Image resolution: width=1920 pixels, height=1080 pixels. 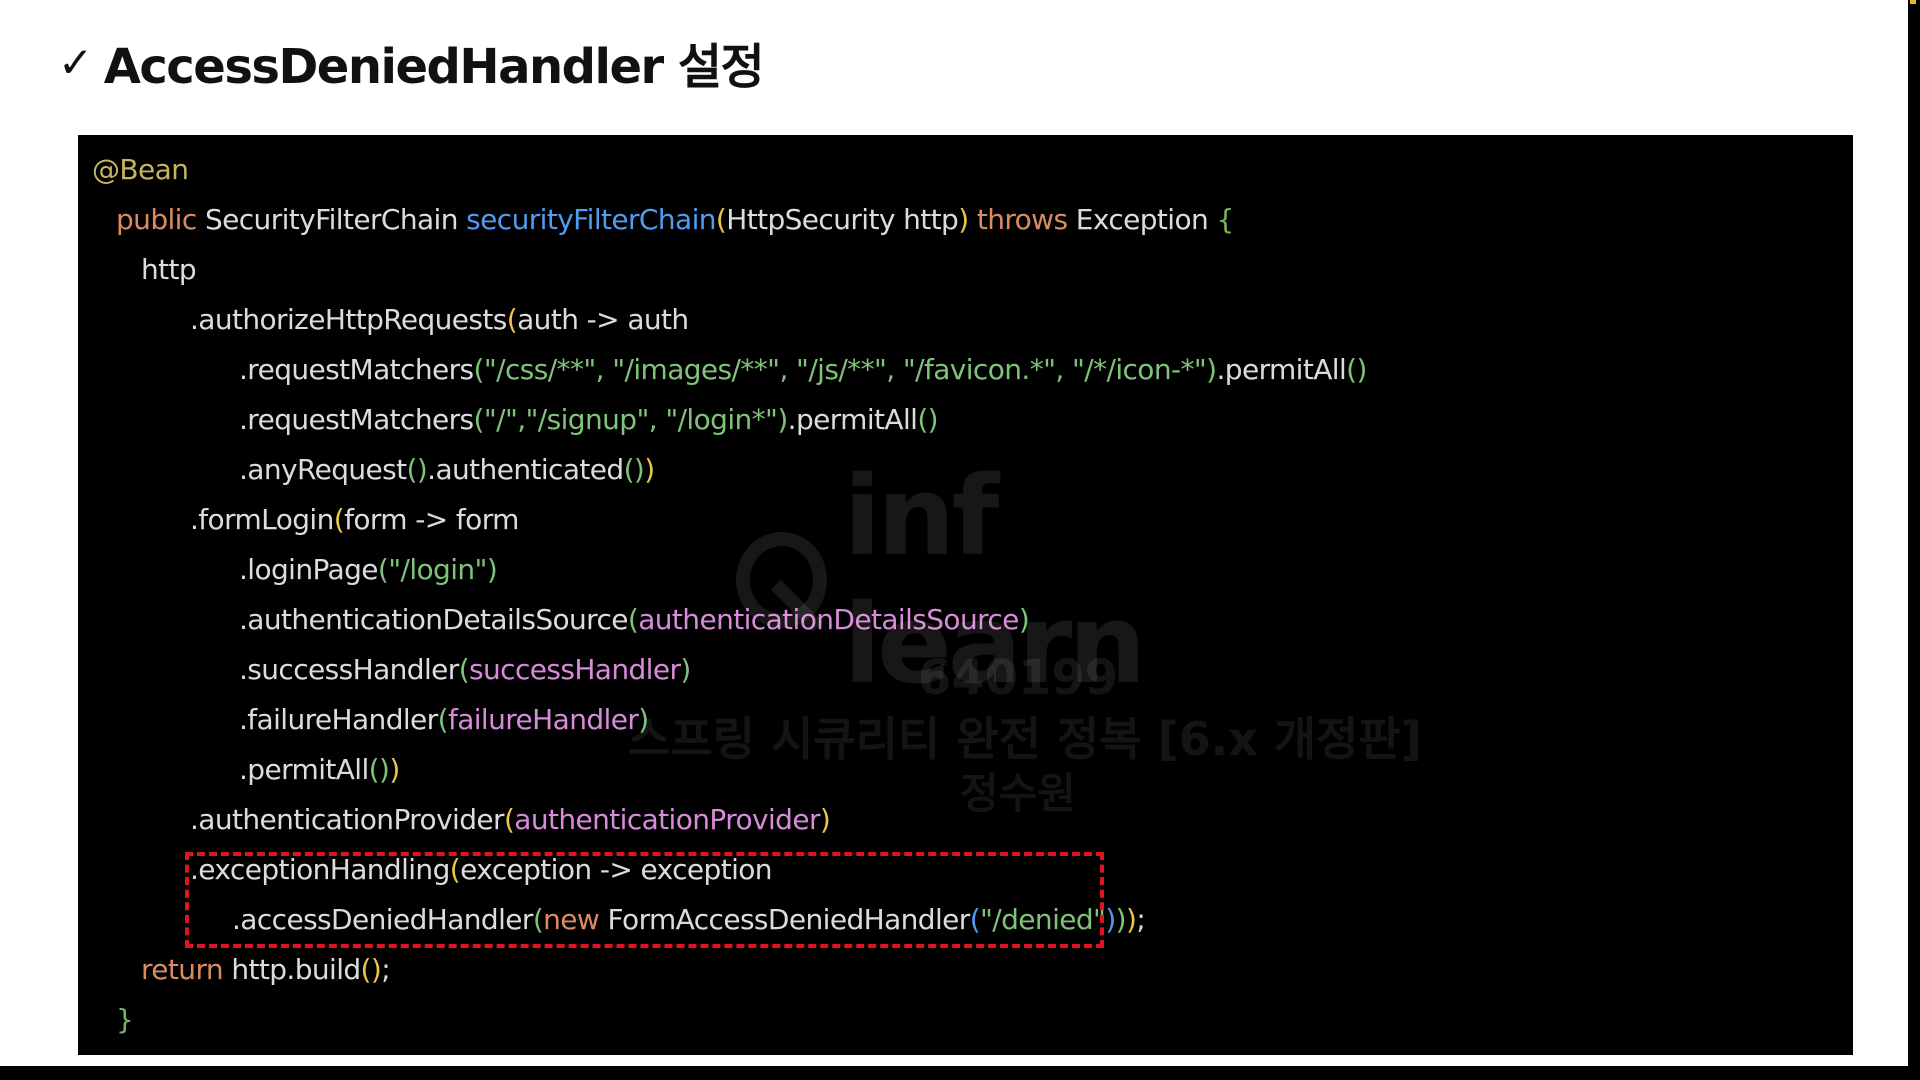 I want to click on code-line-4: .authorizeHttpRequests(auth -> auth, so click(x=439, y=319).